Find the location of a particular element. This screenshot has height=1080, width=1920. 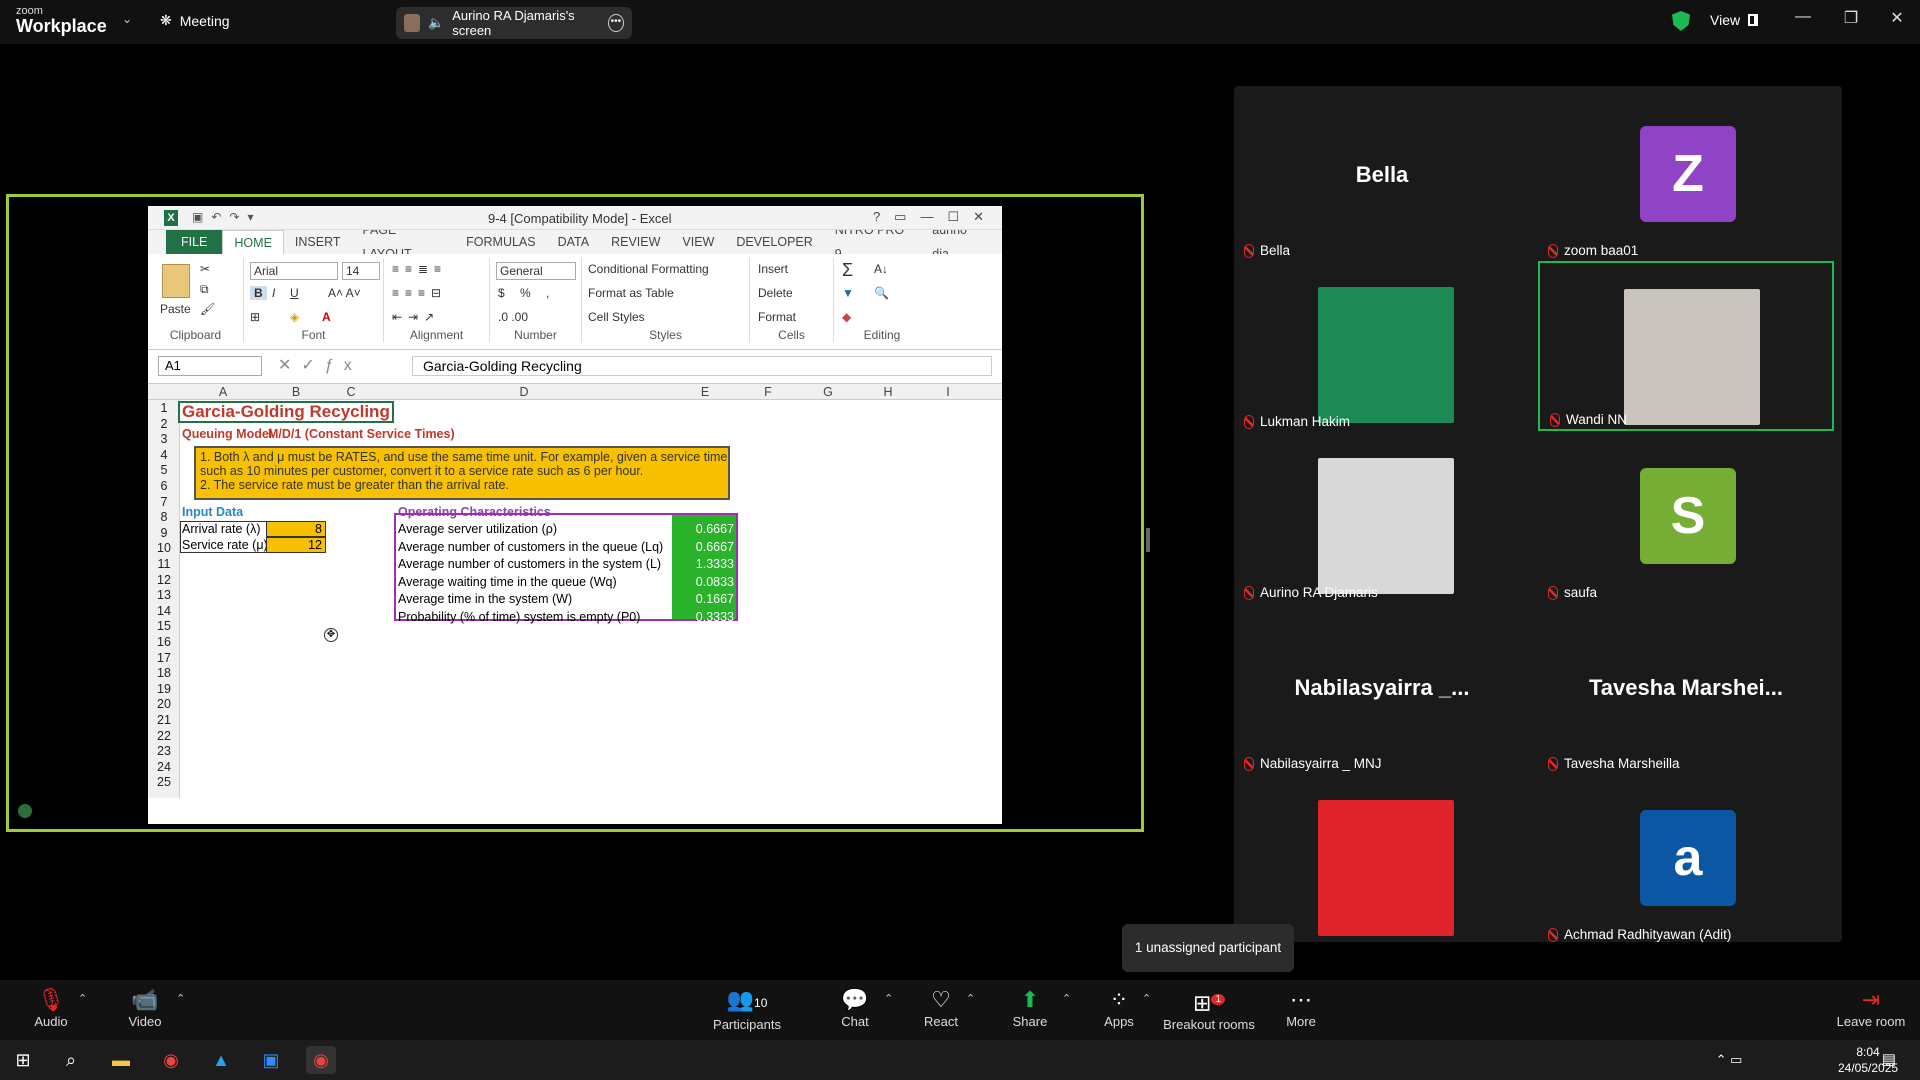

row-header: 18 is located at coordinates (164, 673).